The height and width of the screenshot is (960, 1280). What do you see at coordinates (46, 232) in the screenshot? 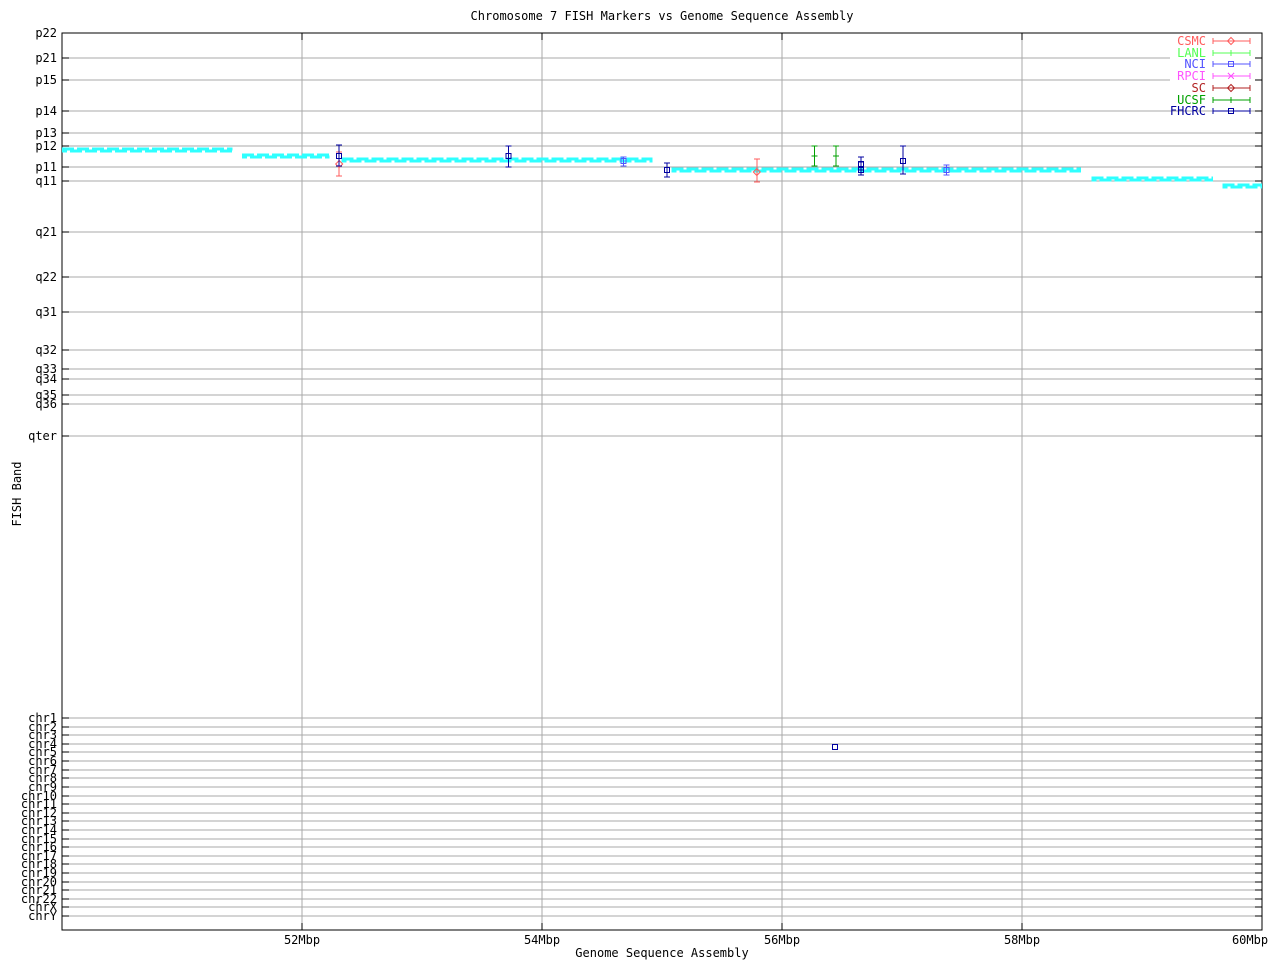
I see `band-tick-label: q21` at bounding box center [46, 232].